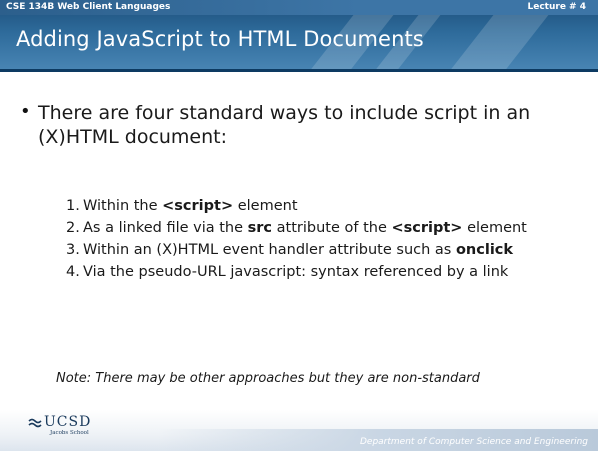 This screenshot has width=598, height=451. Describe the element at coordinates (260, 228) in the screenshot. I see `code-term: src` at that location.